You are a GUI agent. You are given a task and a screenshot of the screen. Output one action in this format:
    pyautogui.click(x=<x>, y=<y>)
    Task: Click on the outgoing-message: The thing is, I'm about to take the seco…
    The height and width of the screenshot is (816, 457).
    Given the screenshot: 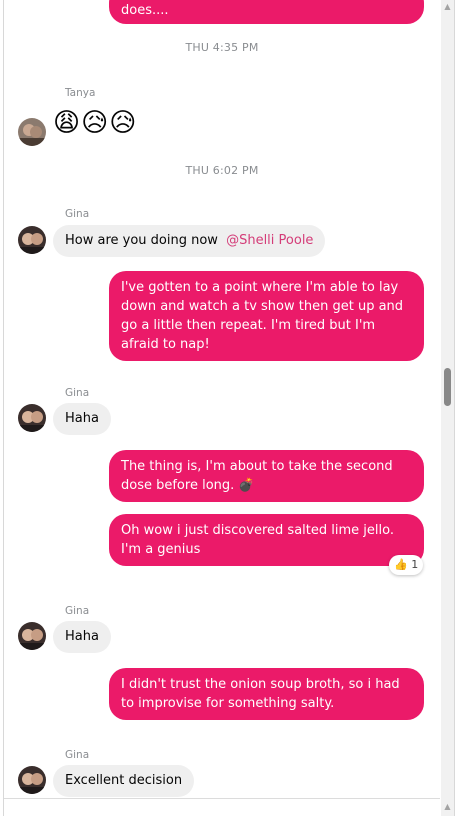 What is the action you would take?
    pyautogui.click(x=266, y=476)
    